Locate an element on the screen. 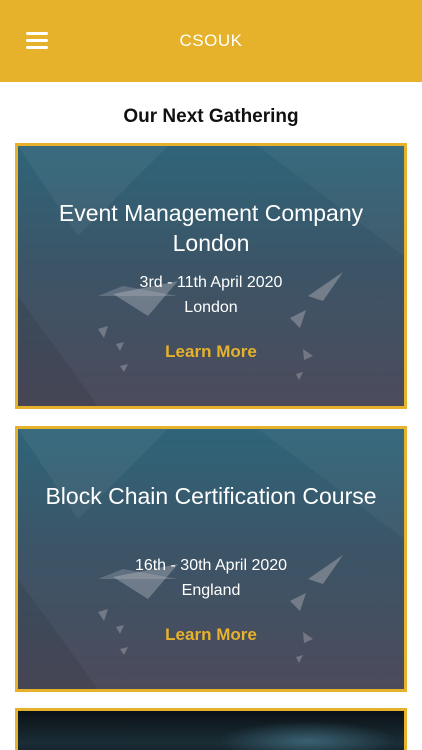 The width and height of the screenshot is (422, 750). event-location: London is located at coordinates (211, 307).